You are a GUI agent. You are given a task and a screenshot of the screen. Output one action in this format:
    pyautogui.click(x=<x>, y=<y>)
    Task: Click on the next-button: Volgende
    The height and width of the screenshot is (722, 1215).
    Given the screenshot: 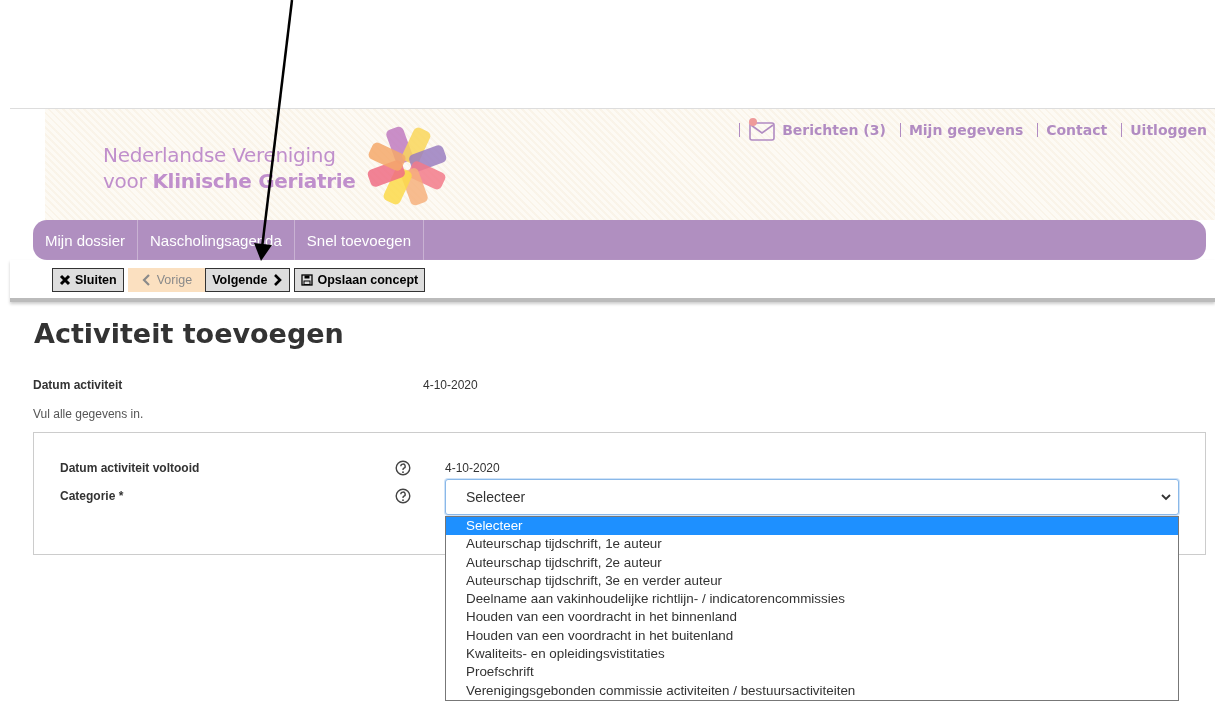 What is the action you would take?
    pyautogui.click(x=248, y=280)
    